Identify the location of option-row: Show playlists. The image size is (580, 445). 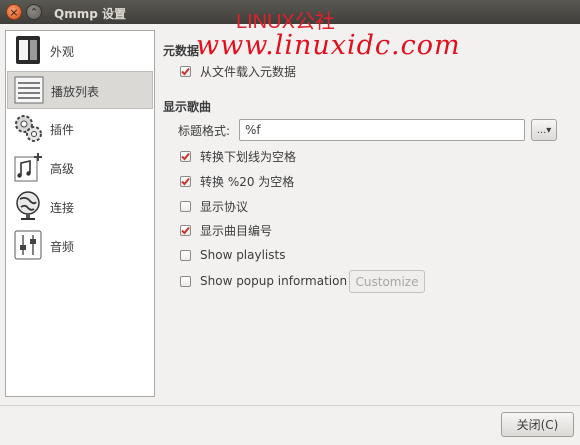
(232, 255).